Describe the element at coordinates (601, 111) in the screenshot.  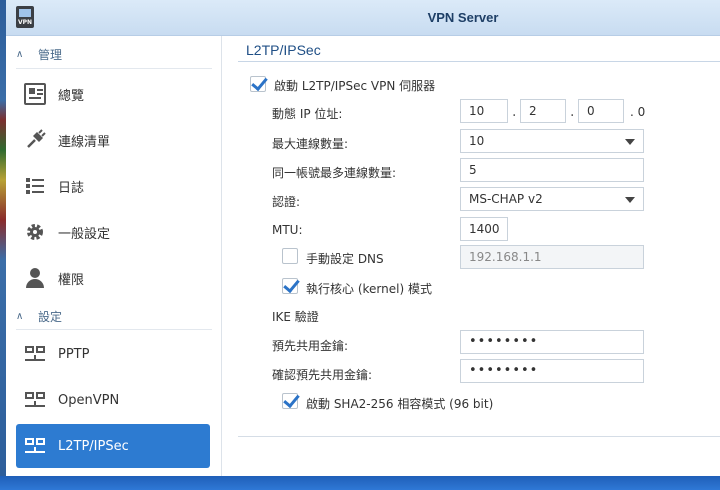
I see `dynamic-ip-octet-3: 0` at that location.